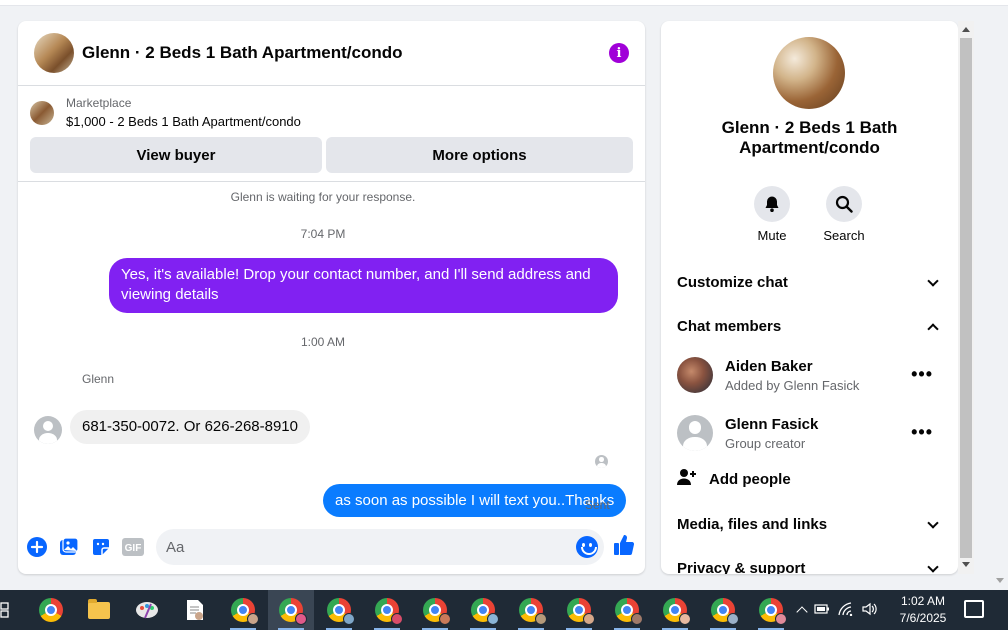 The height and width of the screenshot is (630, 1008). I want to click on customize-chat-label: Customize chat, so click(732, 282).